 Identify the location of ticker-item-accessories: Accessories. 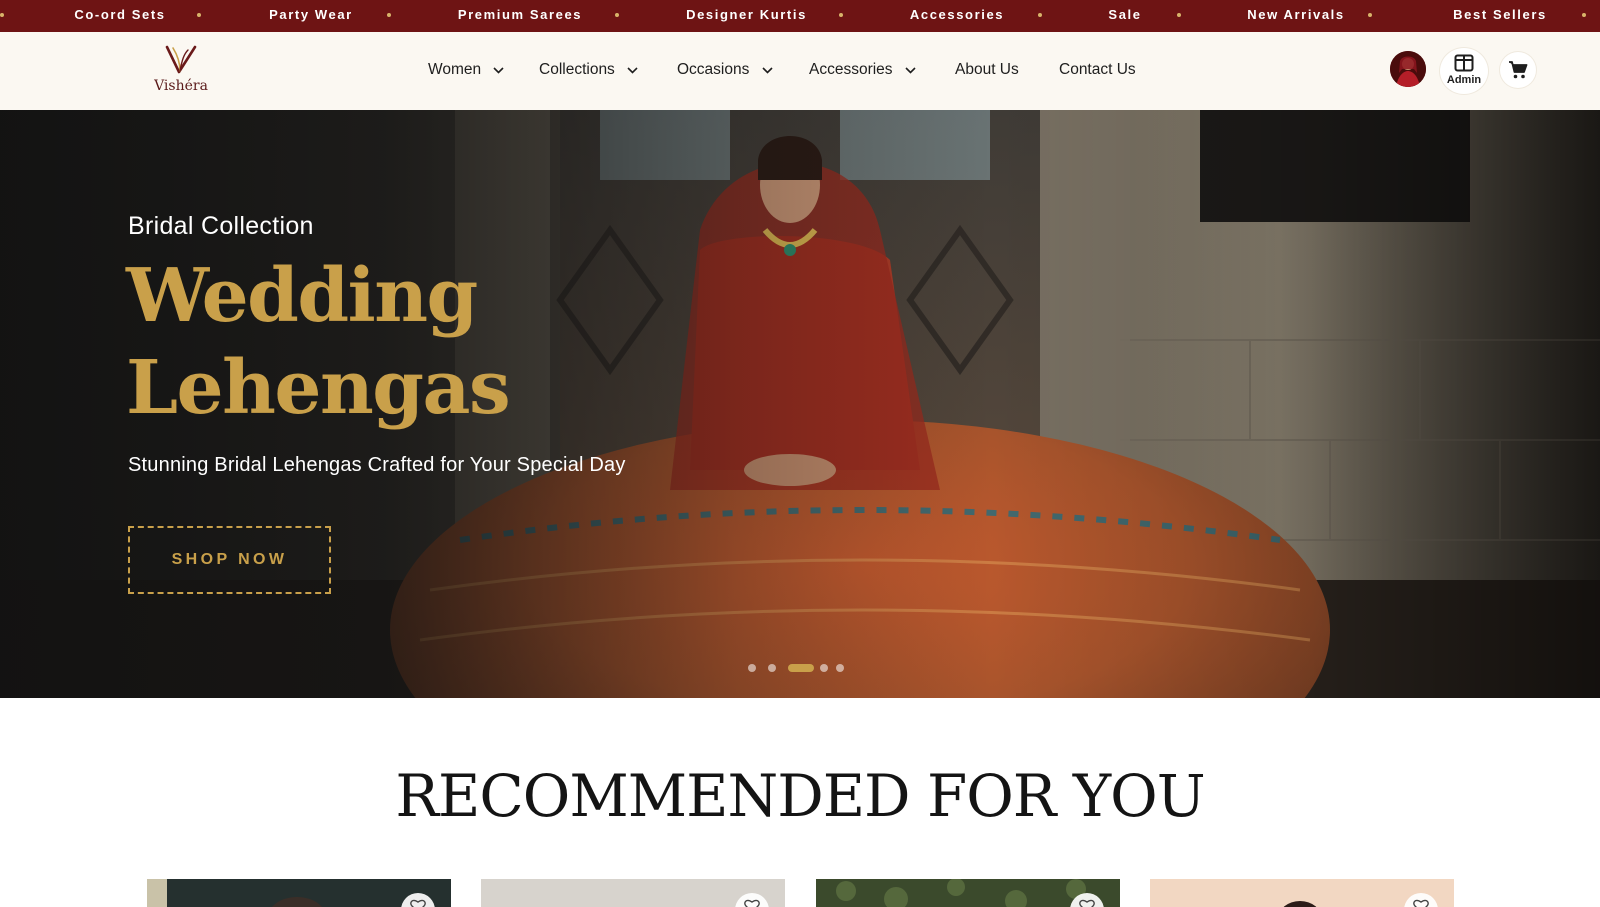
(957, 16).